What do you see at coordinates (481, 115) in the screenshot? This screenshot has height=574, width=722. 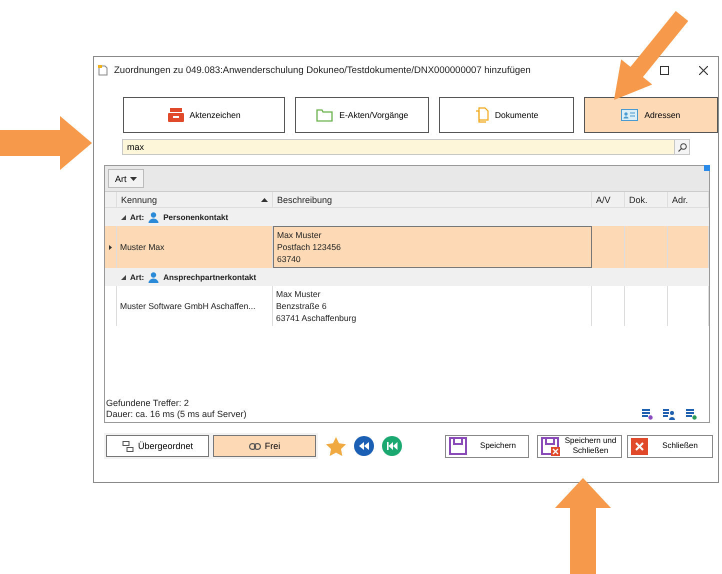 I see `documents-icon` at bounding box center [481, 115].